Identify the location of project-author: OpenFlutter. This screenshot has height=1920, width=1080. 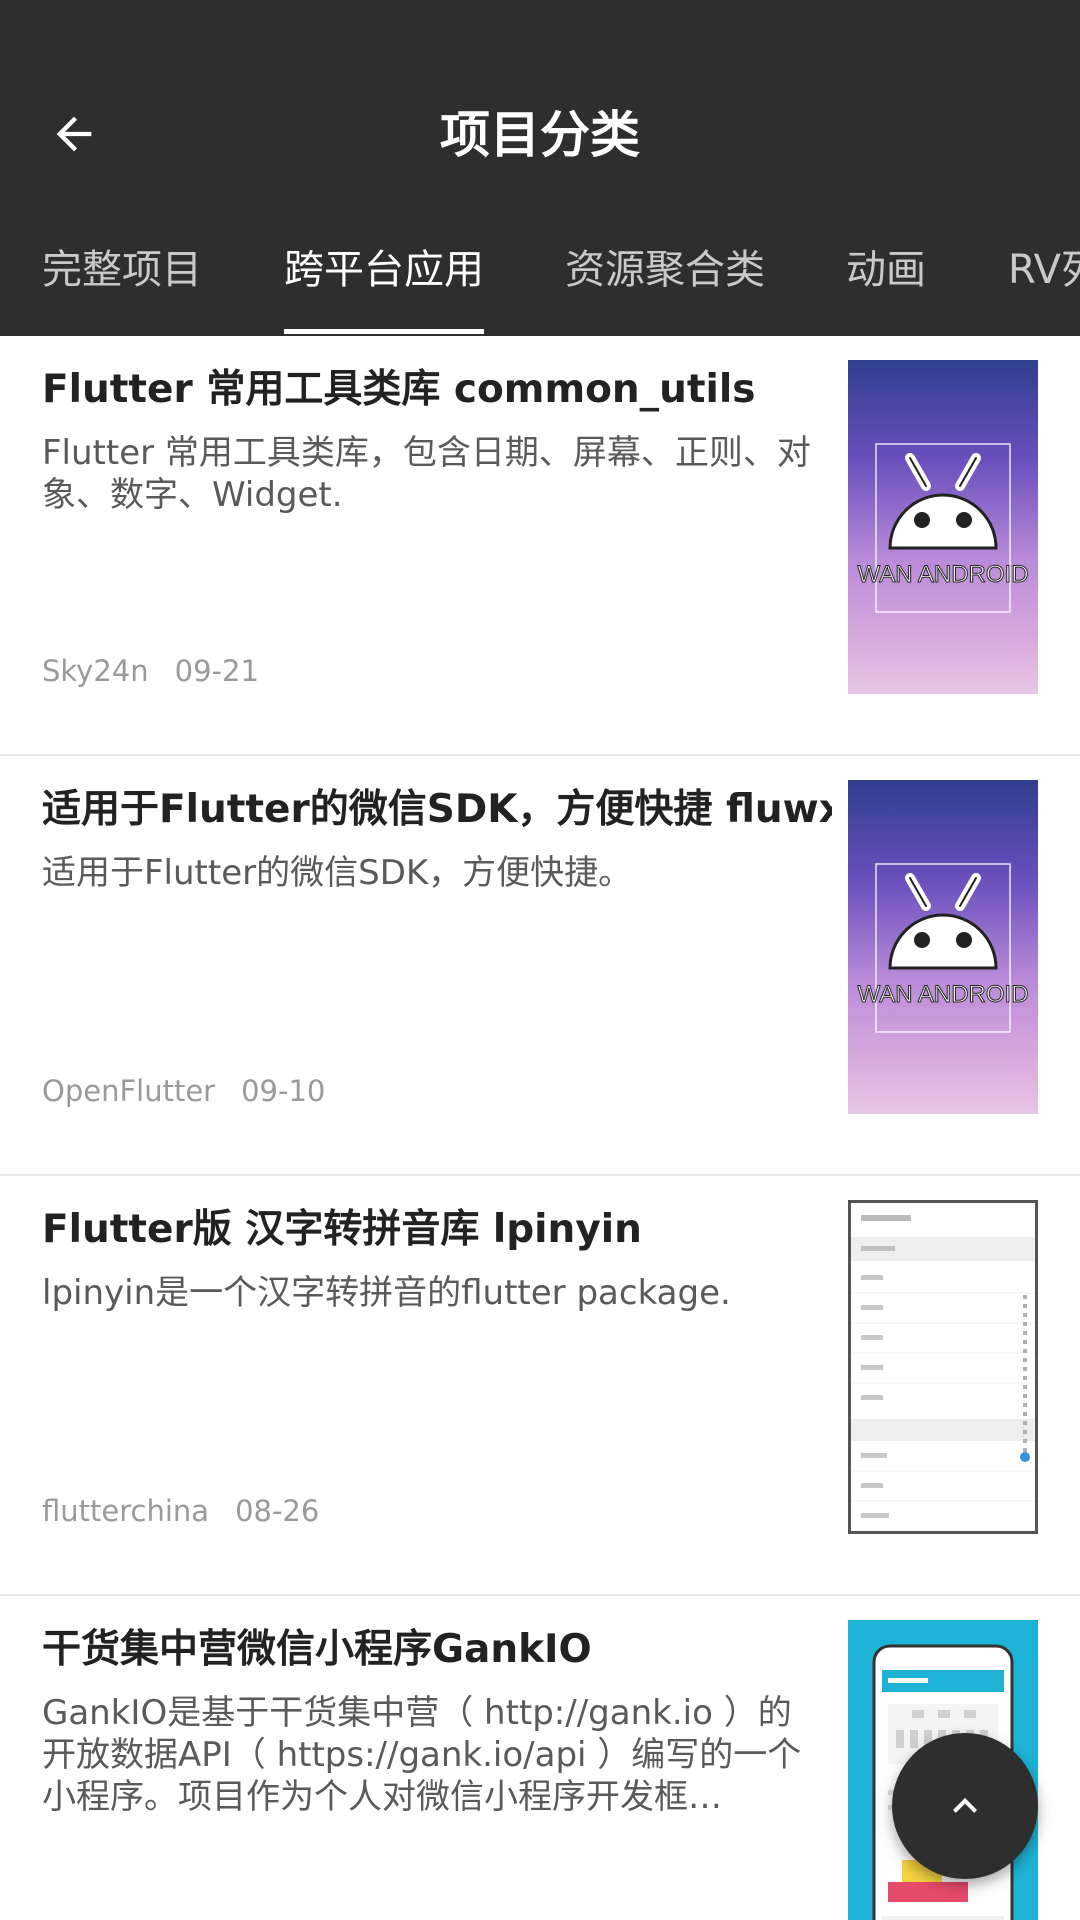
(129, 1091).